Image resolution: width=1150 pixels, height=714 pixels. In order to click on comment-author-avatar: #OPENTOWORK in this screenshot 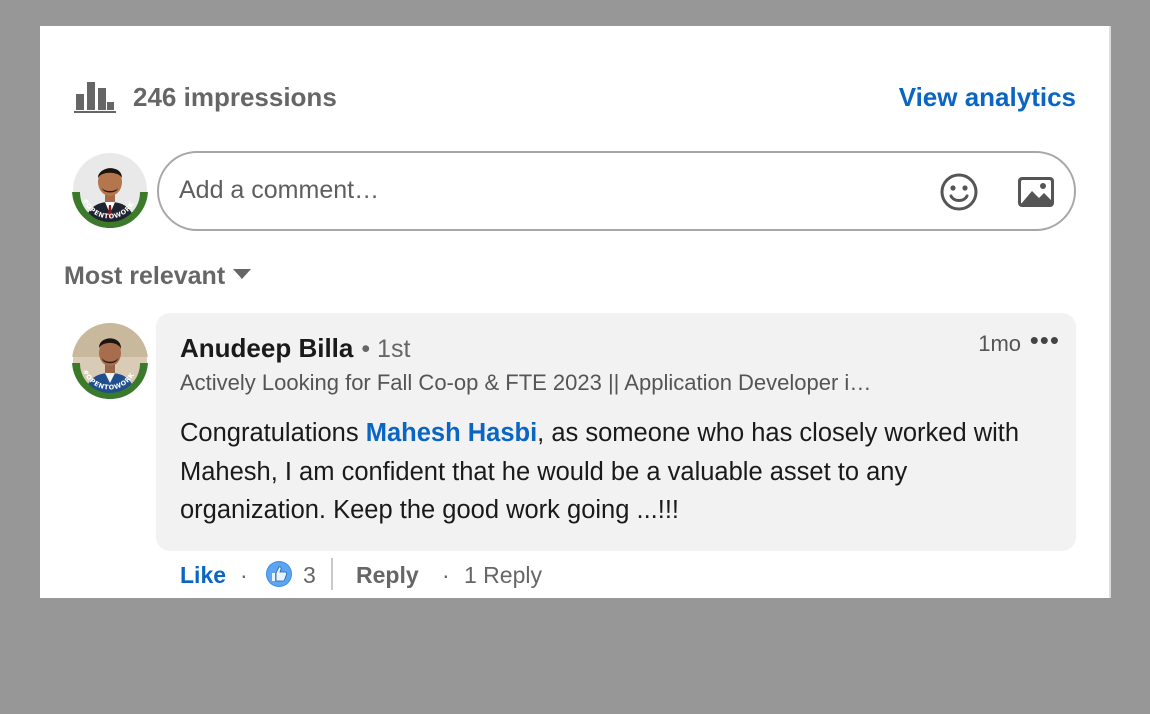, I will do `click(110, 361)`.